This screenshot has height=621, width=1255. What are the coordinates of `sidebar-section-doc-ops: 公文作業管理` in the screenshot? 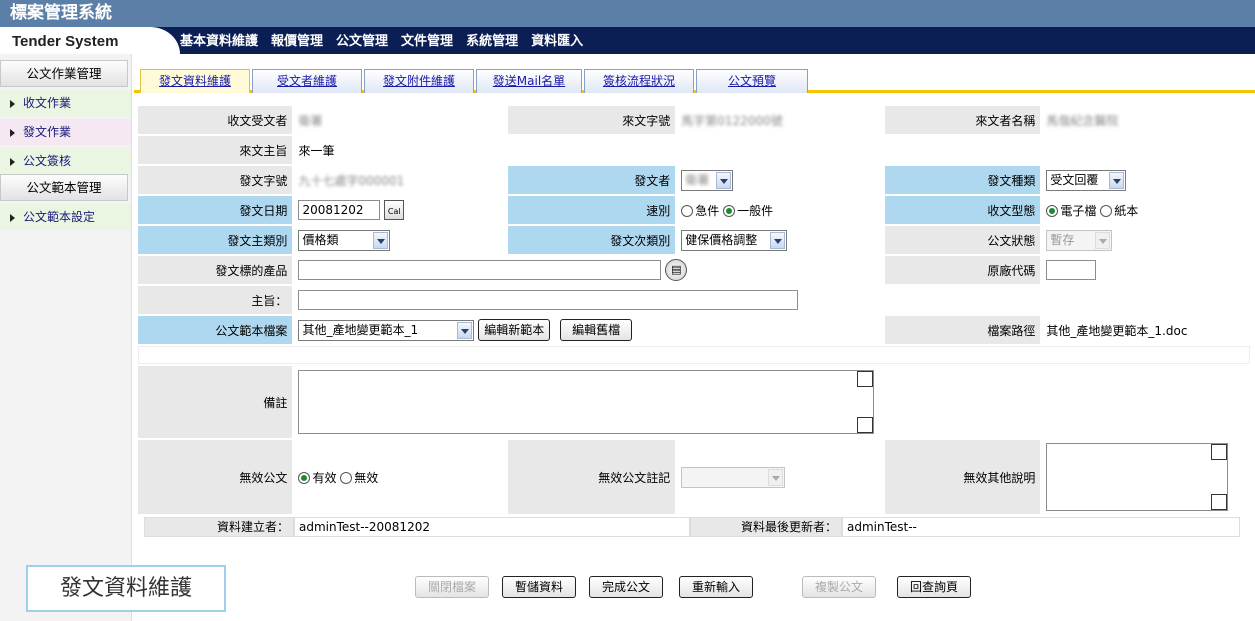 It's located at (64, 73).